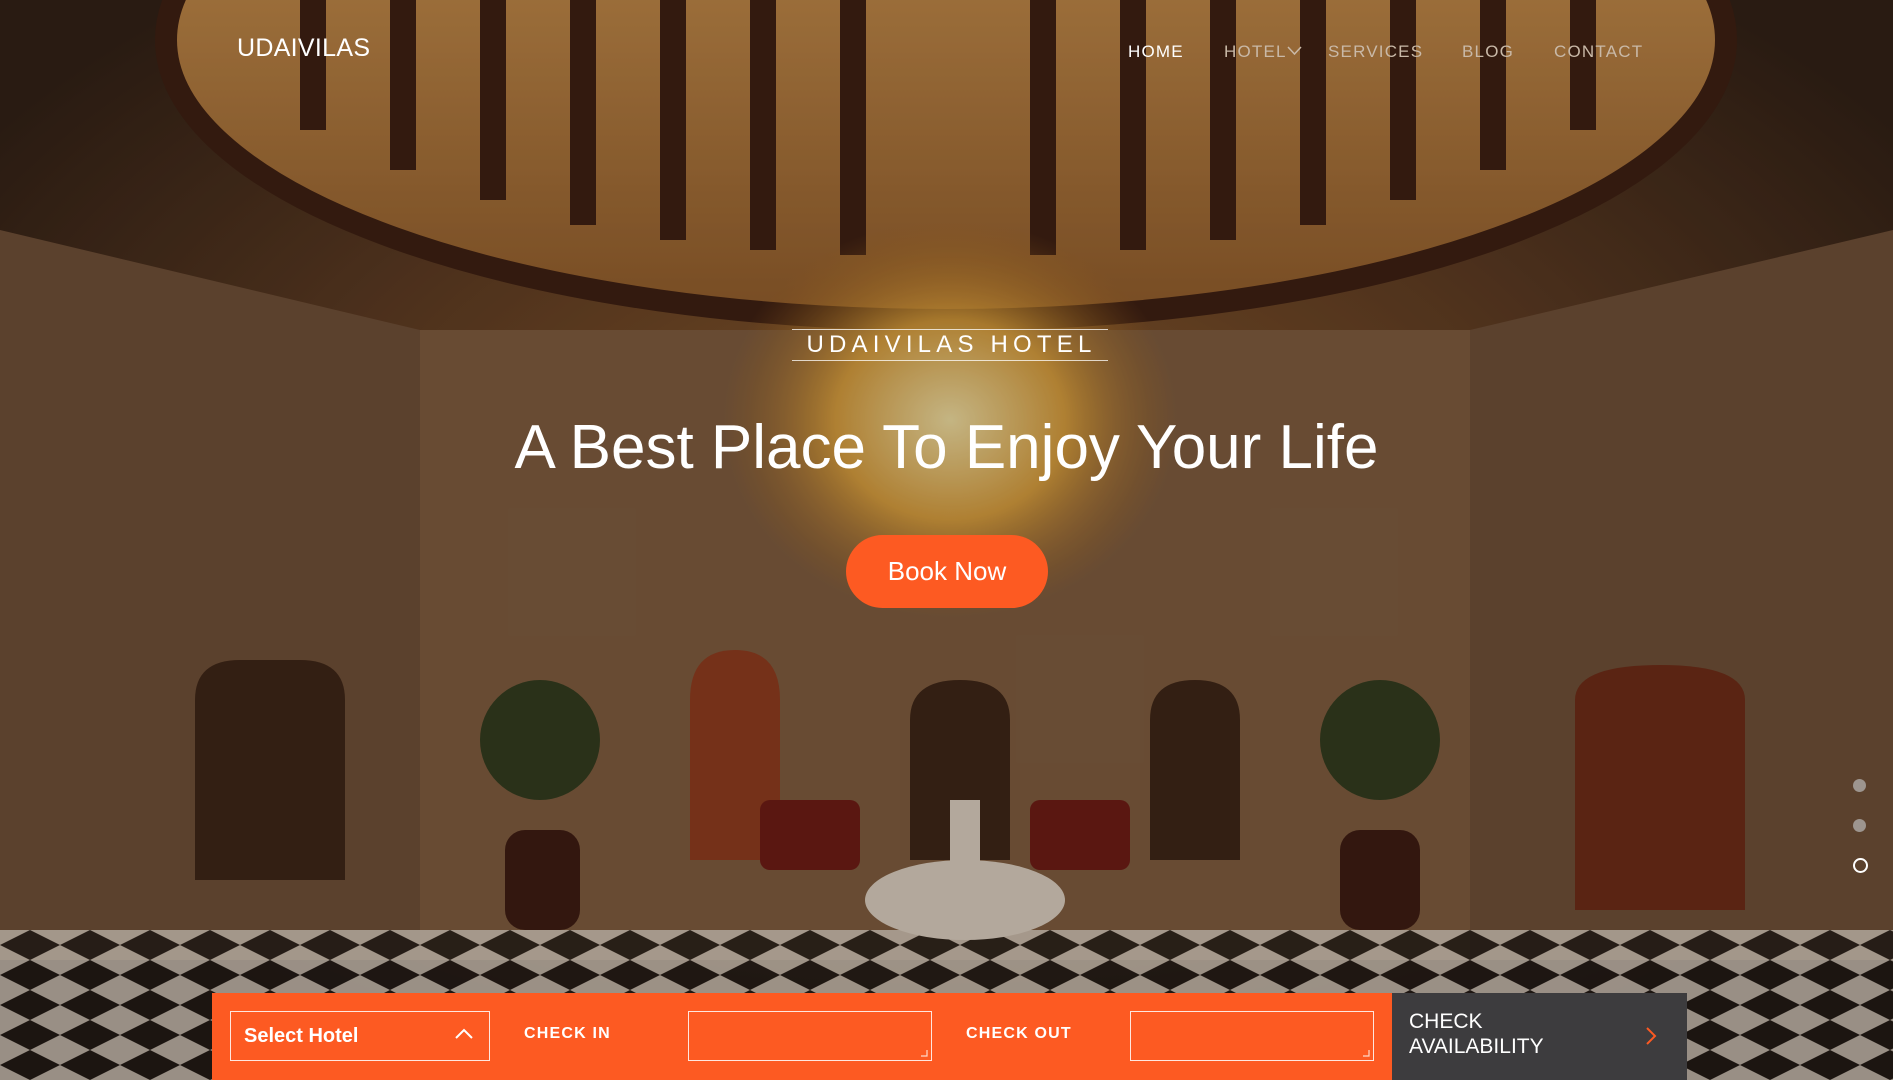 The height and width of the screenshot is (1080, 1893). Describe the element at coordinates (947, 571) in the screenshot. I see `book-now-button: Book Now` at that location.